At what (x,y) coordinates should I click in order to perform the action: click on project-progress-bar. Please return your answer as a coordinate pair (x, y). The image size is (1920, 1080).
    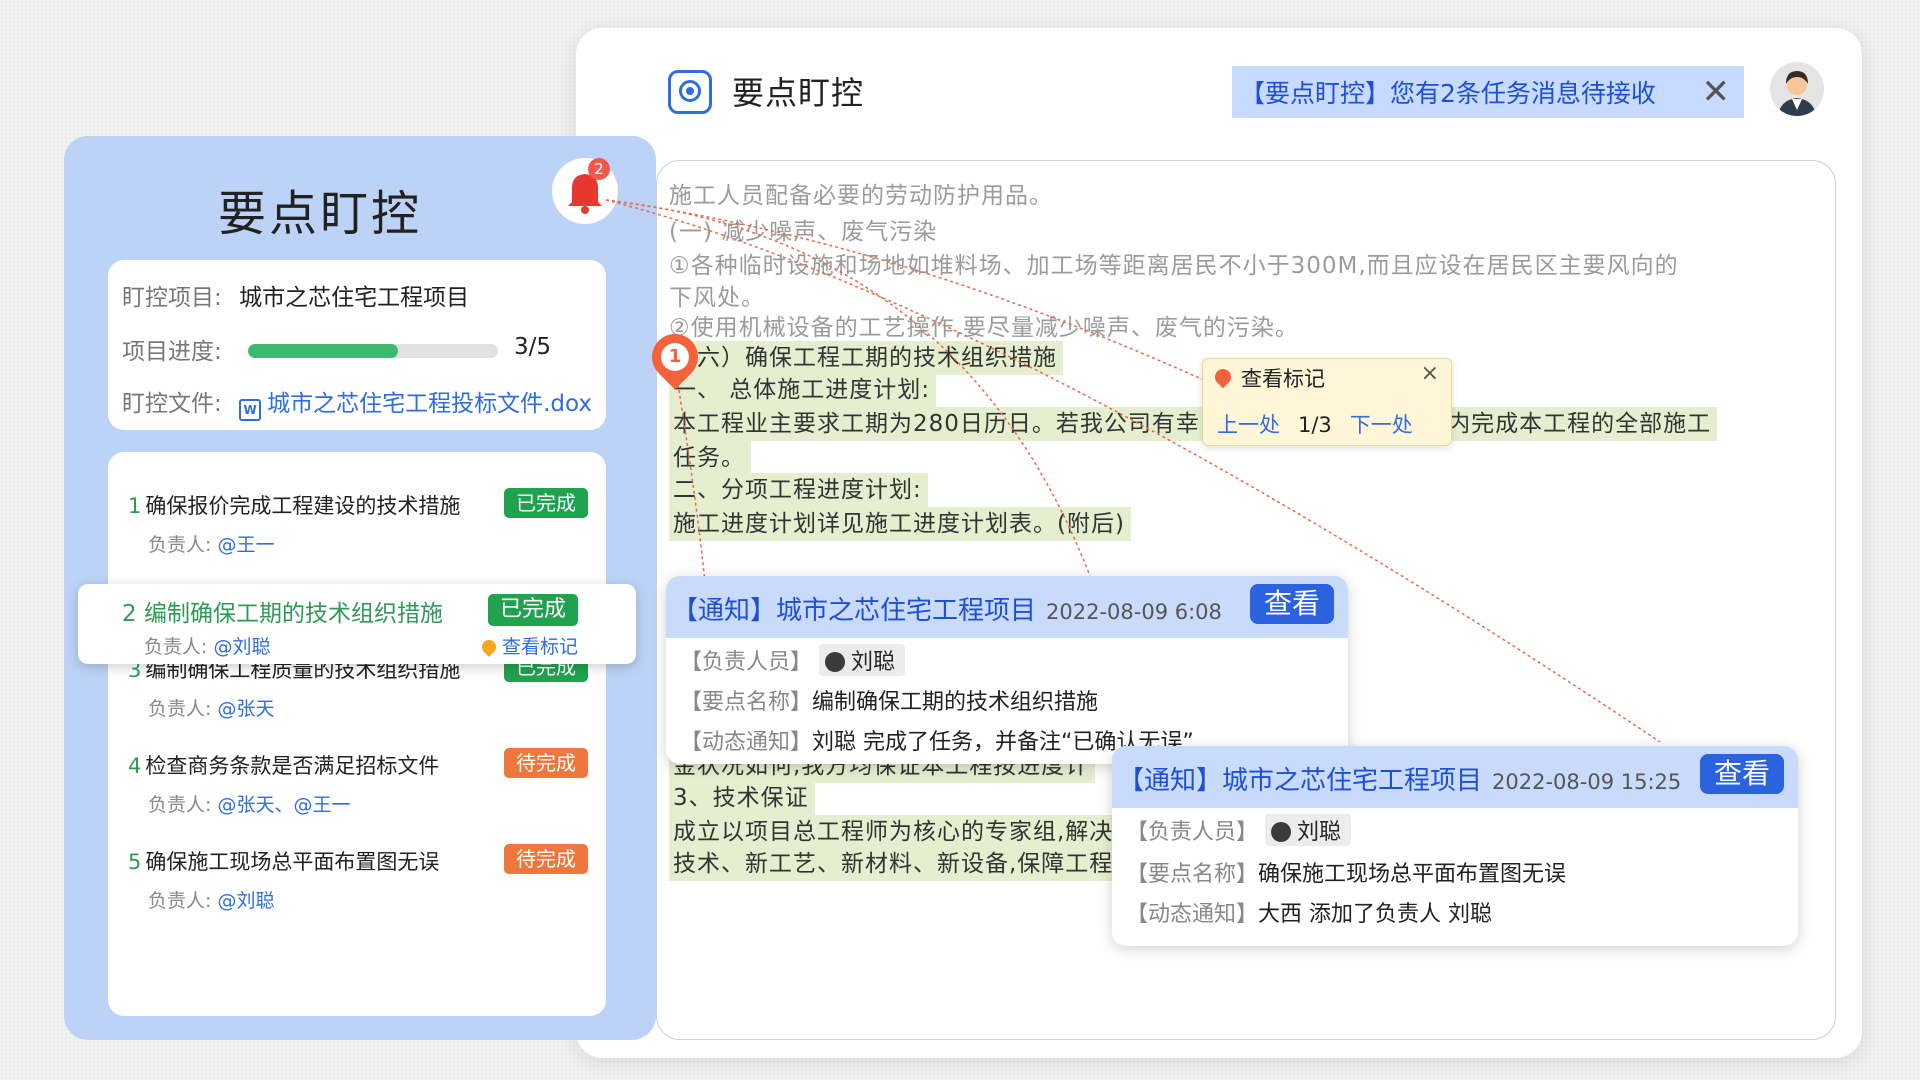
    Looking at the image, I should click on (373, 351).